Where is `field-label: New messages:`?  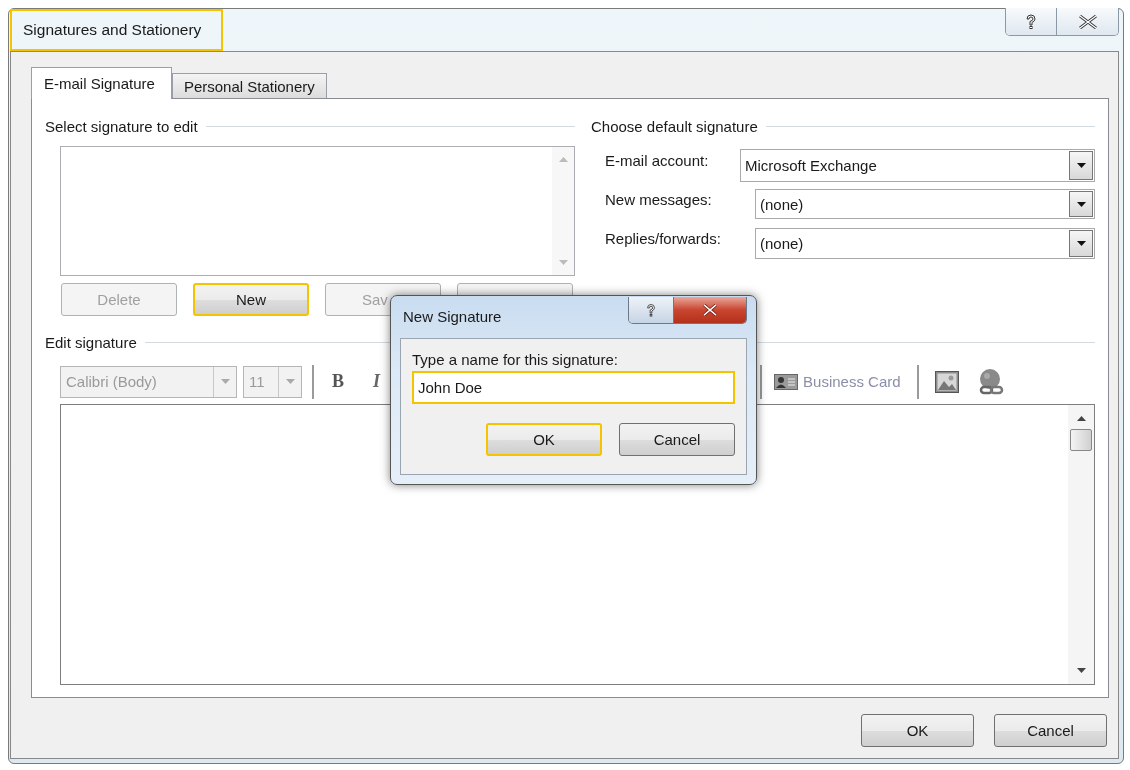
field-label: New messages: is located at coordinates (659, 199).